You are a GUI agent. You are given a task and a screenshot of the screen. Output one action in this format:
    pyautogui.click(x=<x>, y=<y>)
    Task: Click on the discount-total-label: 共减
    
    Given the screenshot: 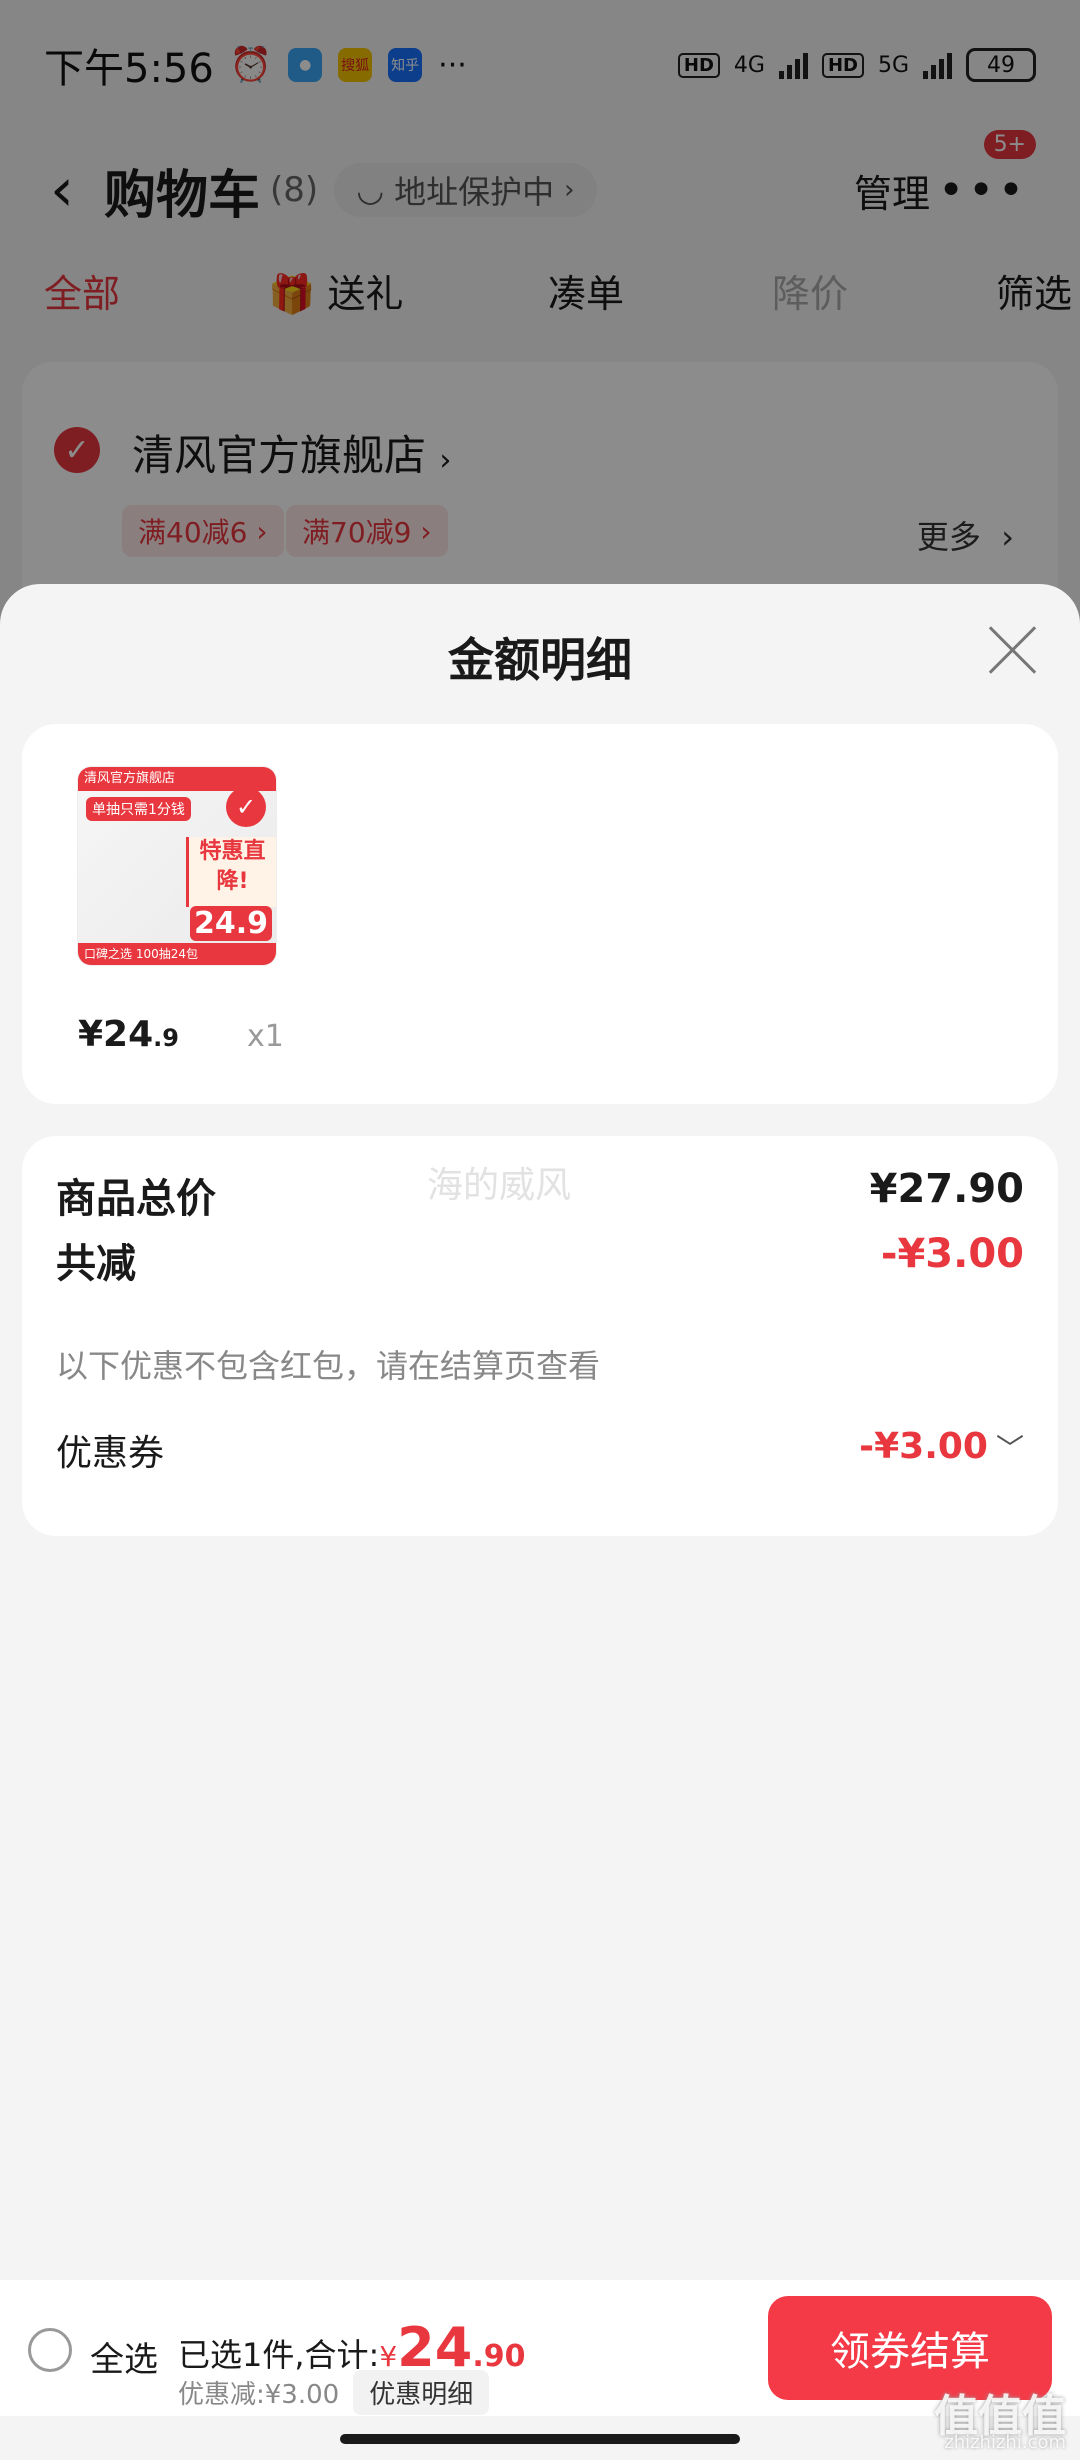 What is the action you would take?
    pyautogui.click(x=96, y=1264)
    